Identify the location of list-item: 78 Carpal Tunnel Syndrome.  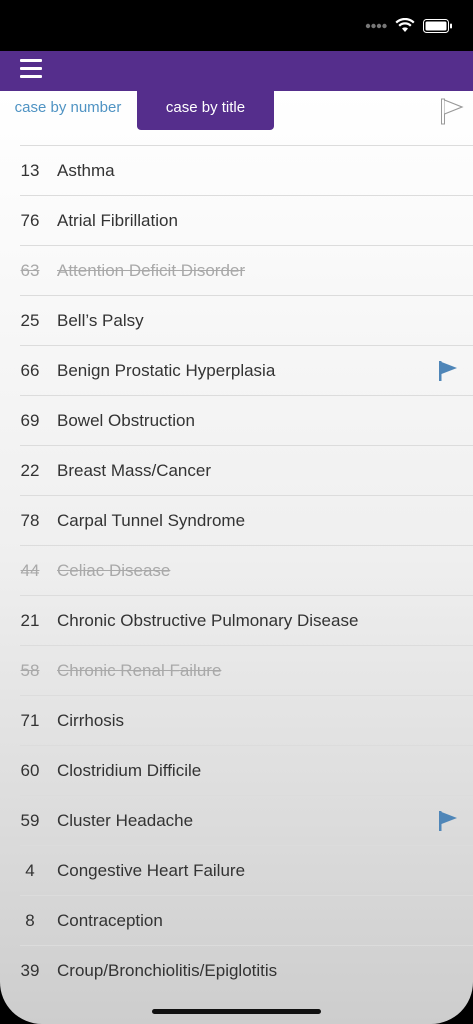
(246, 520).